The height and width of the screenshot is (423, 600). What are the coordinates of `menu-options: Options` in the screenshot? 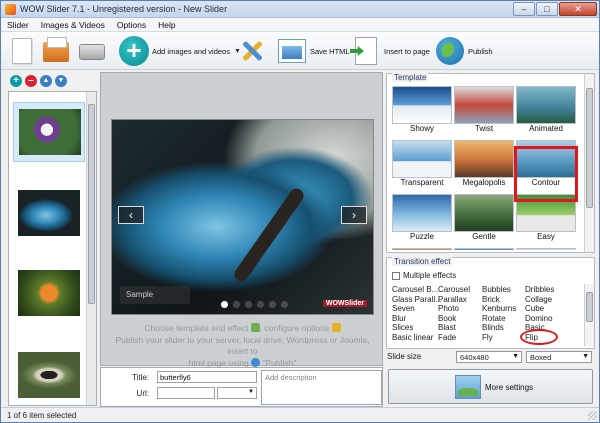 It's located at (131, 25).